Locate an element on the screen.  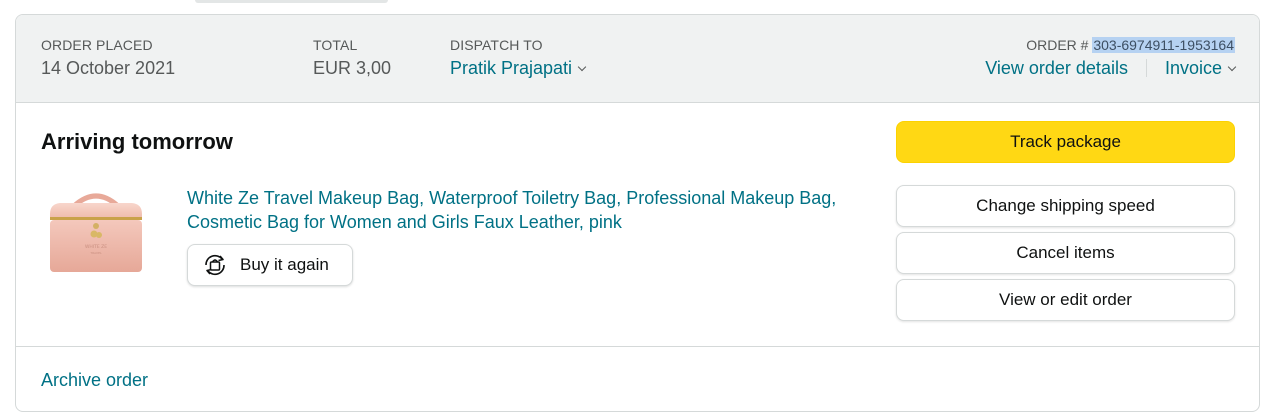
order-placed-column: ORDER PLACED 14 October 2021 is located at coordinates (108, 58).